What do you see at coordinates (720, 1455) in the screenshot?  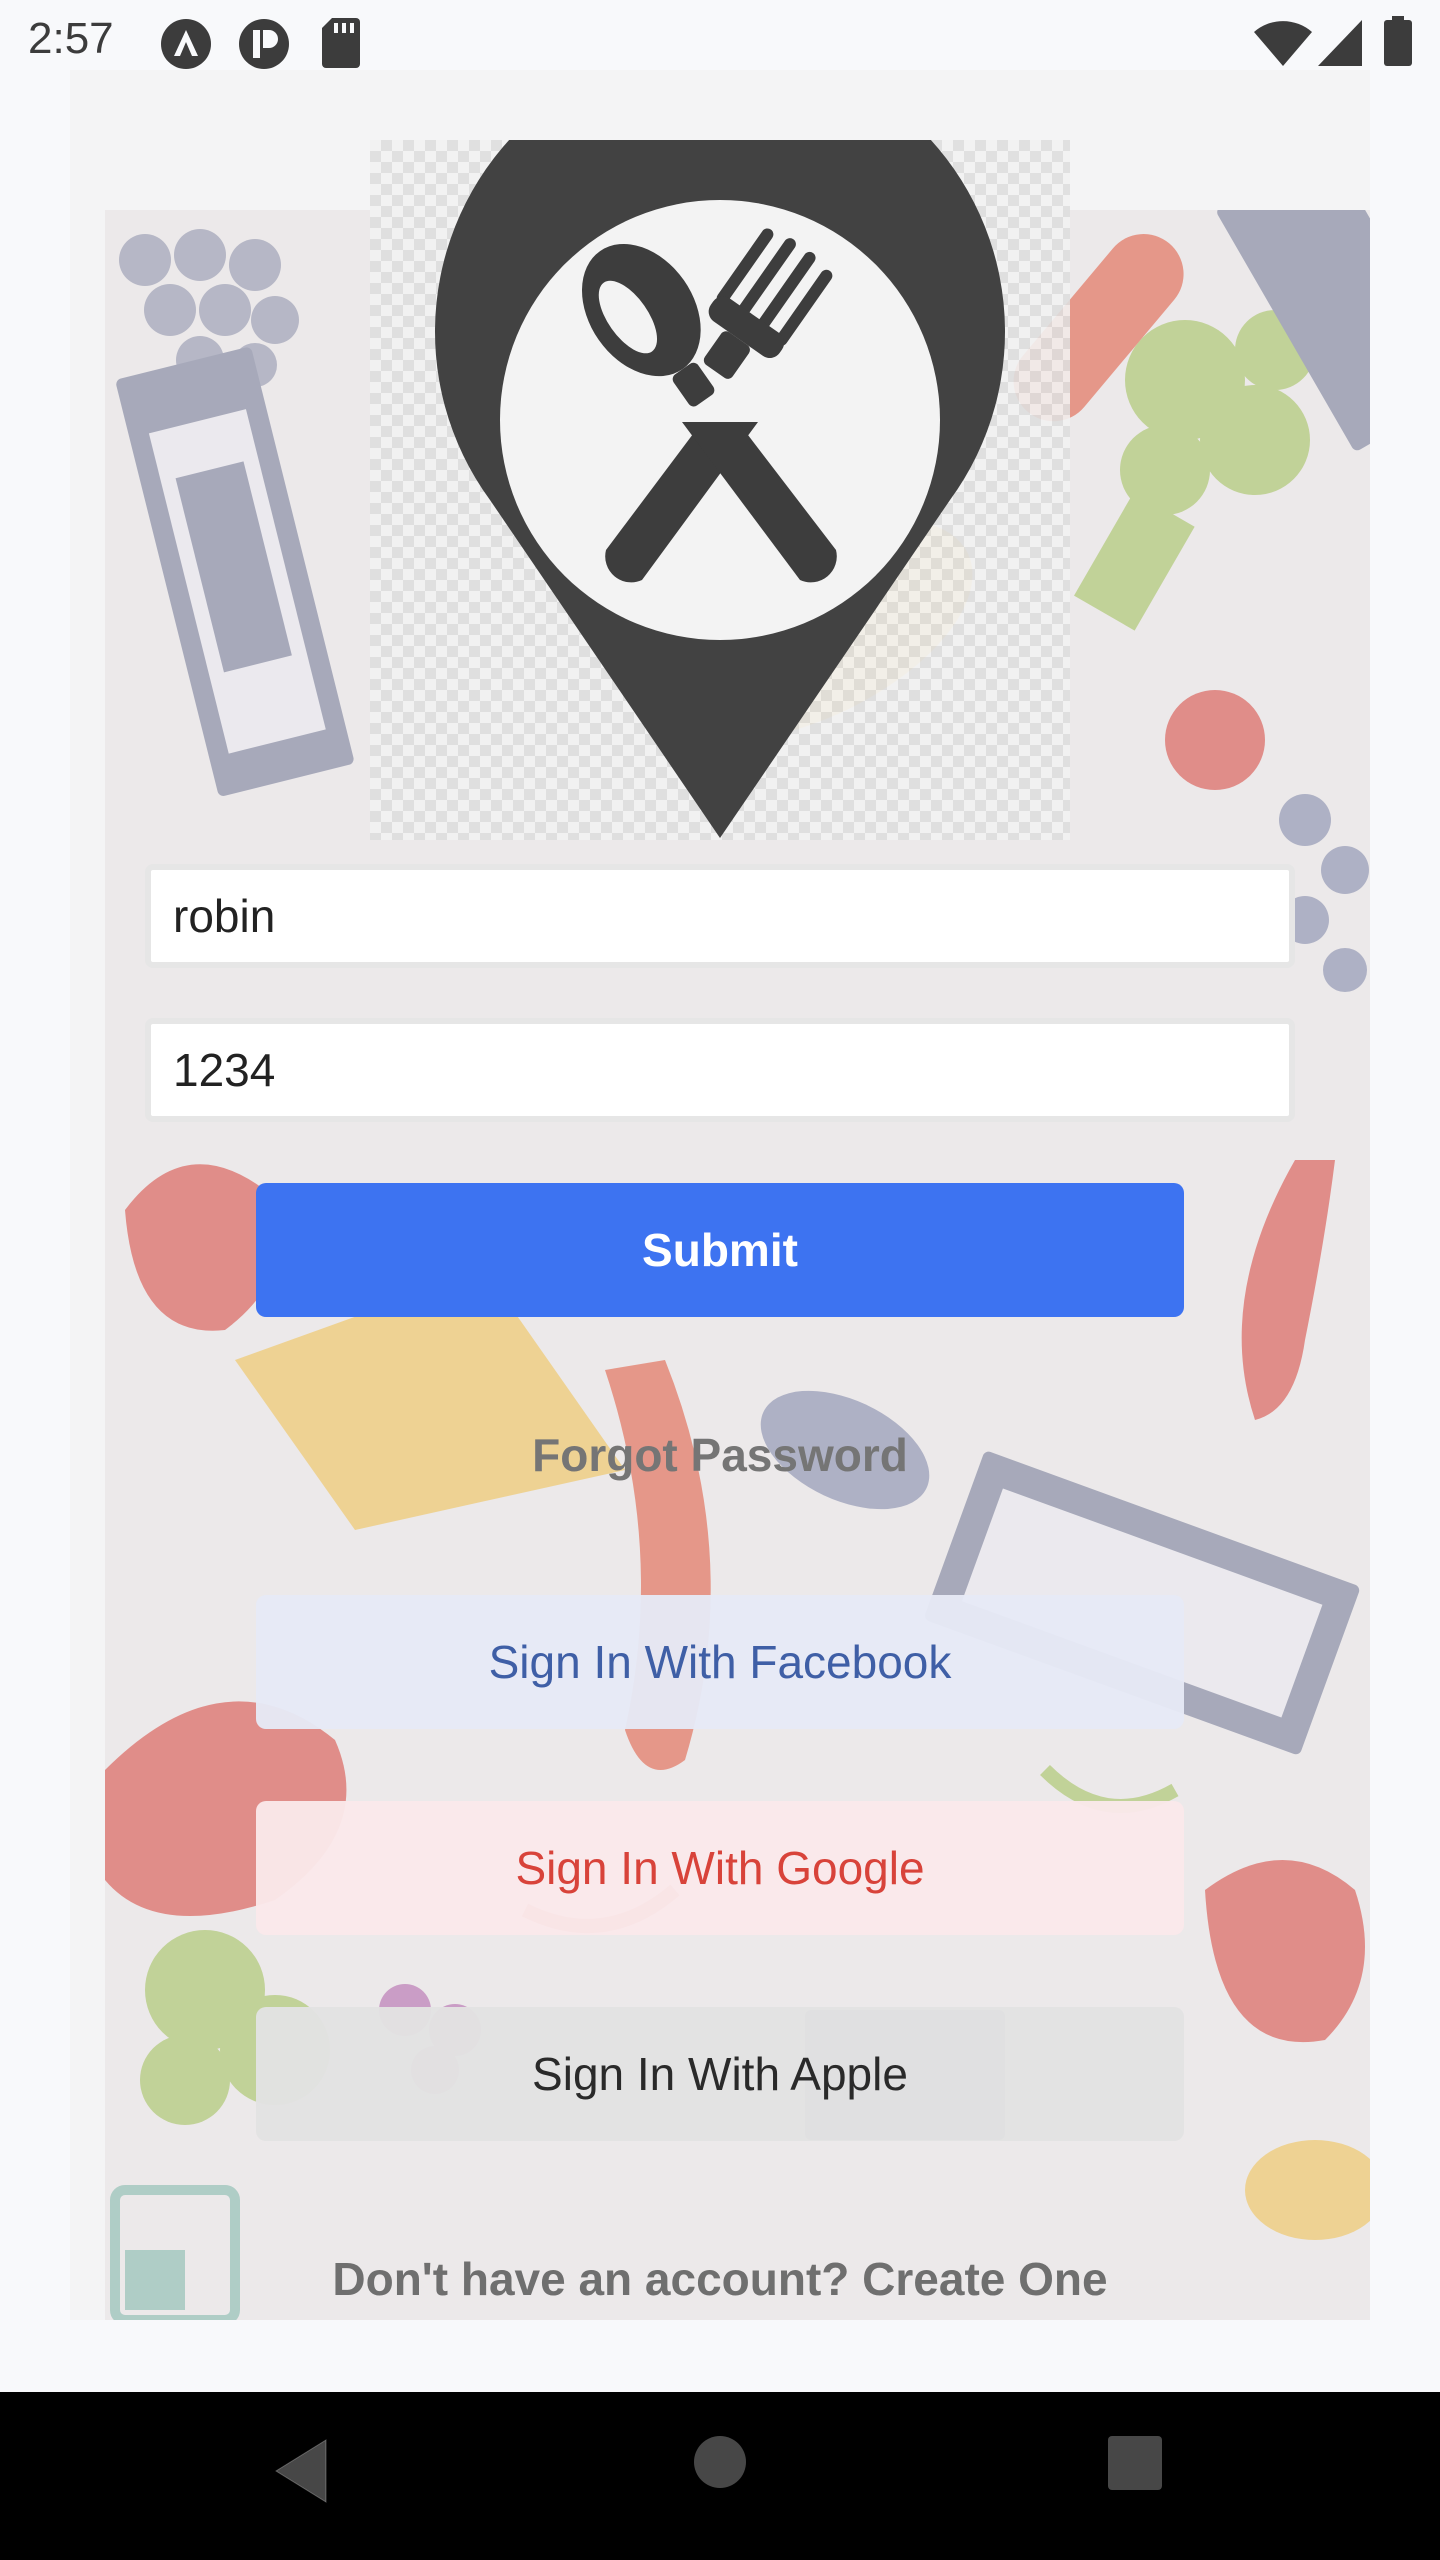 I see `forgot-password-link: Forgot Password` at bounding box center [720, 1455].